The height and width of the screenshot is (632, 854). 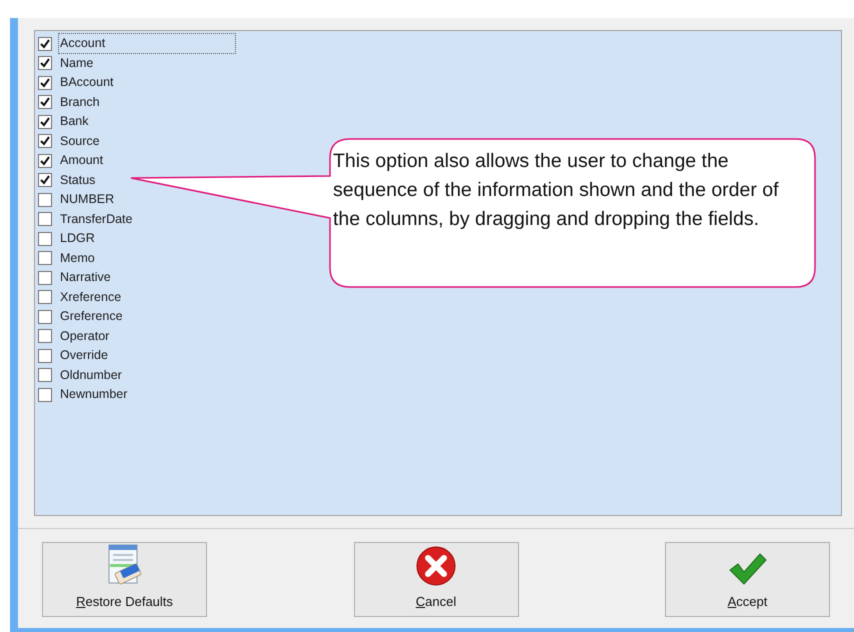 What do you see at coordinates (82, 161) in the screenshot?
I see `field-label: Amount` at bounding box center [82, 161].